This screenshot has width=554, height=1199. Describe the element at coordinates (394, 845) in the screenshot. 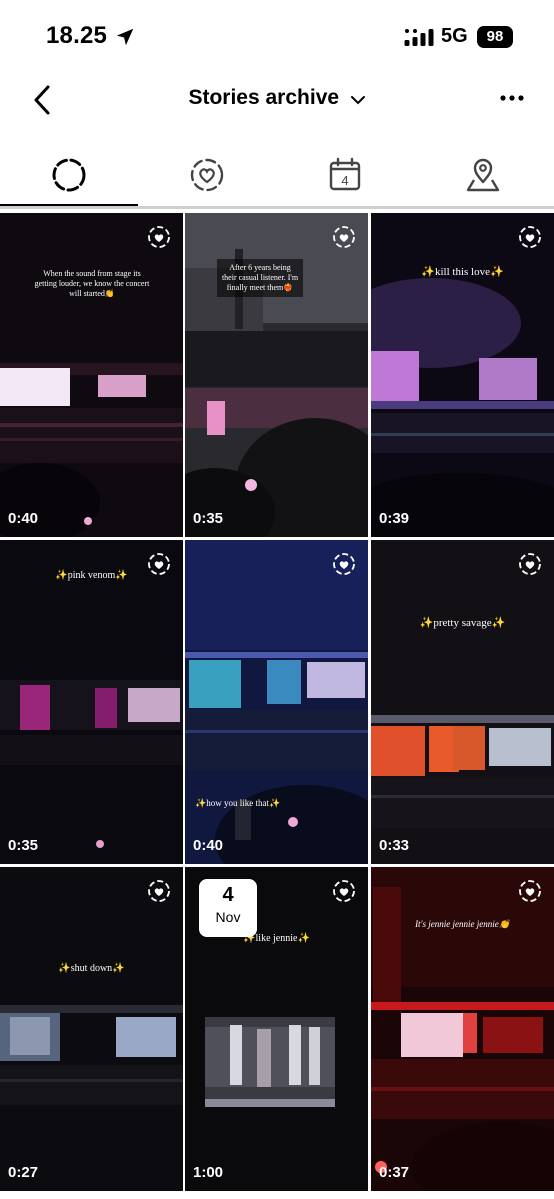

I see `story-duration: 0:33` at that location.